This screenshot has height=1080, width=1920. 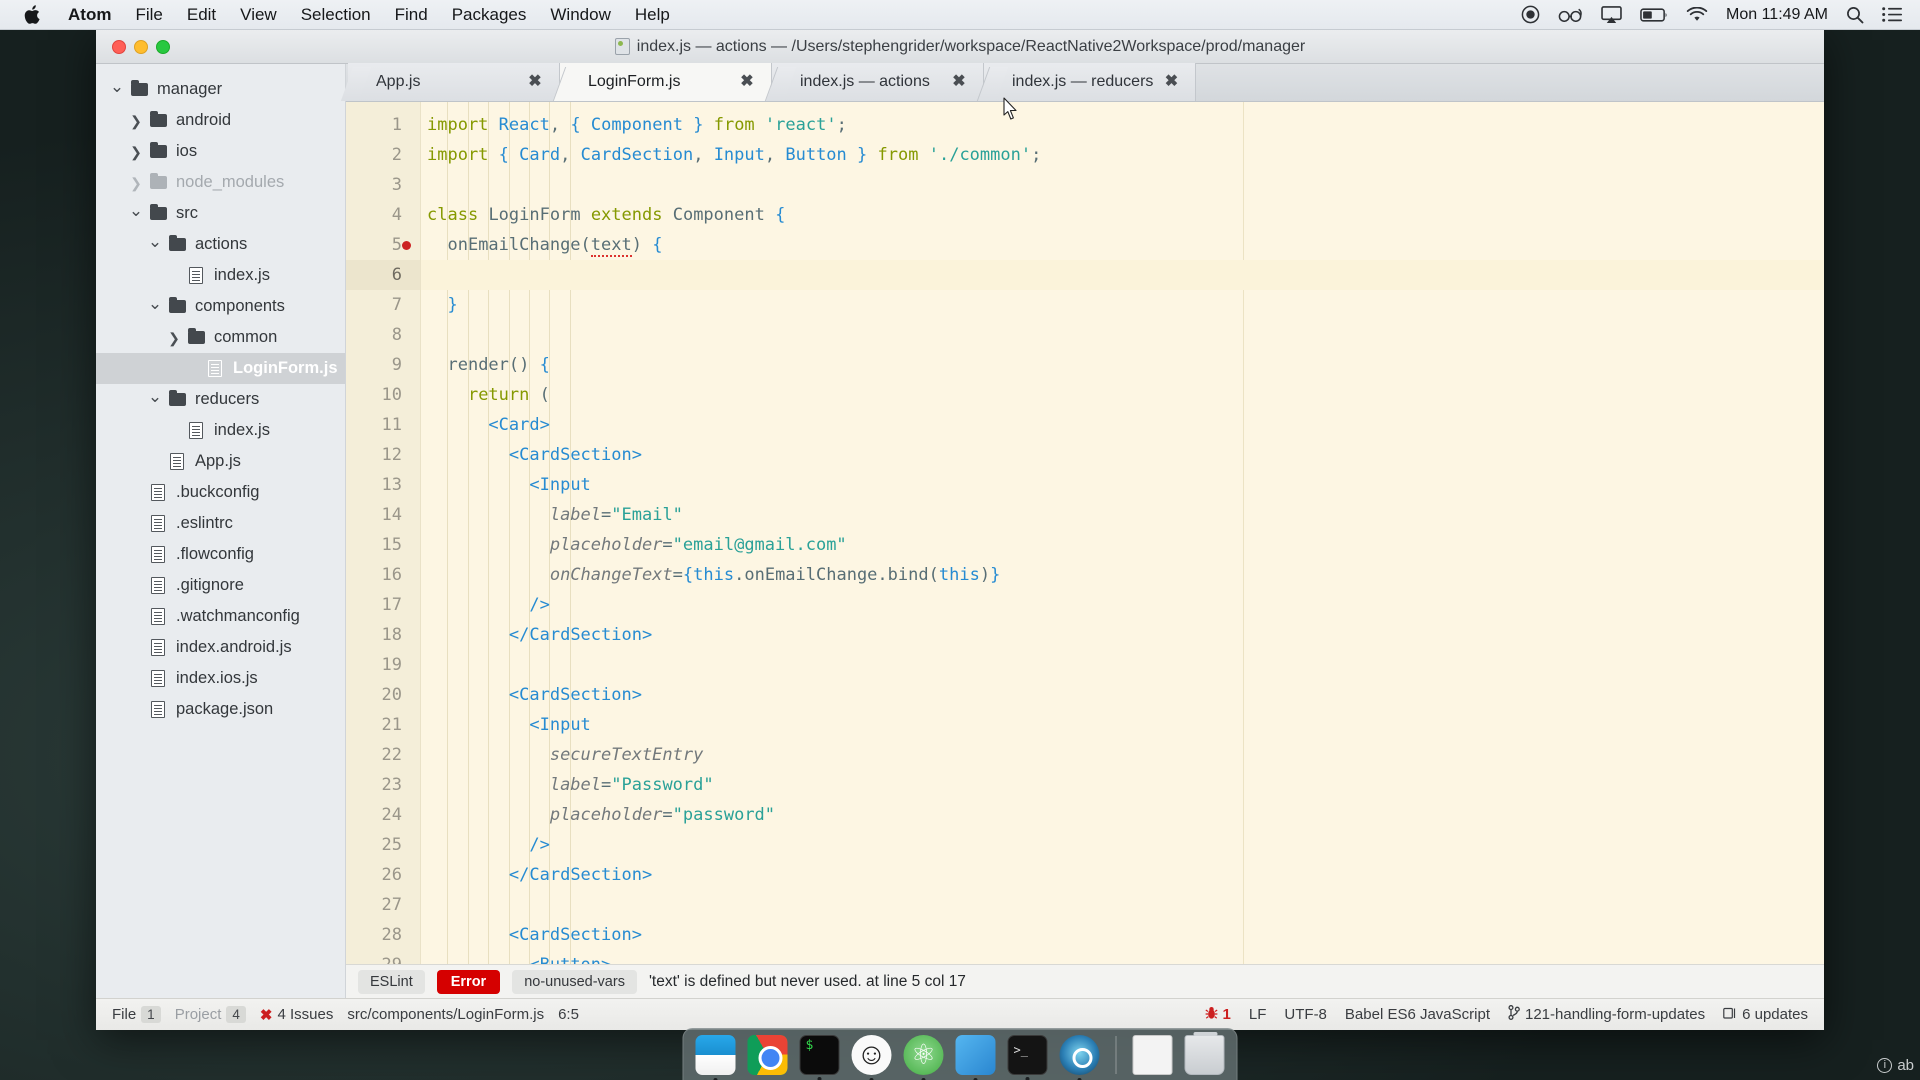 I want to click on status-git-branch: 121-handling-form-updates, so click(x=1606, y=1014).